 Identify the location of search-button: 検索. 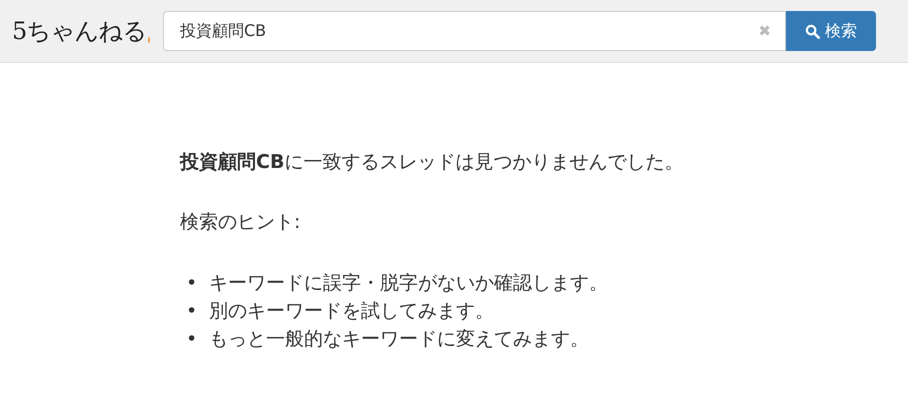
(831, 31).